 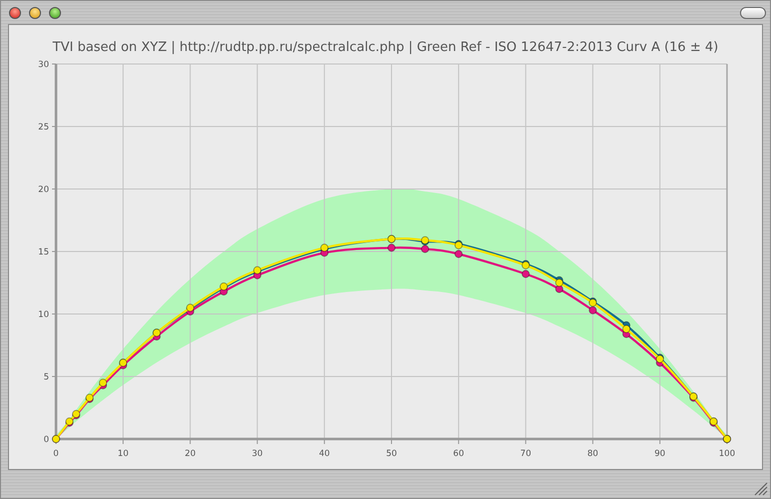 What do you see at coordinates (46, 377) in the screenshot?
I see `y-tick-label: 5` at bounding box center [46, 377].